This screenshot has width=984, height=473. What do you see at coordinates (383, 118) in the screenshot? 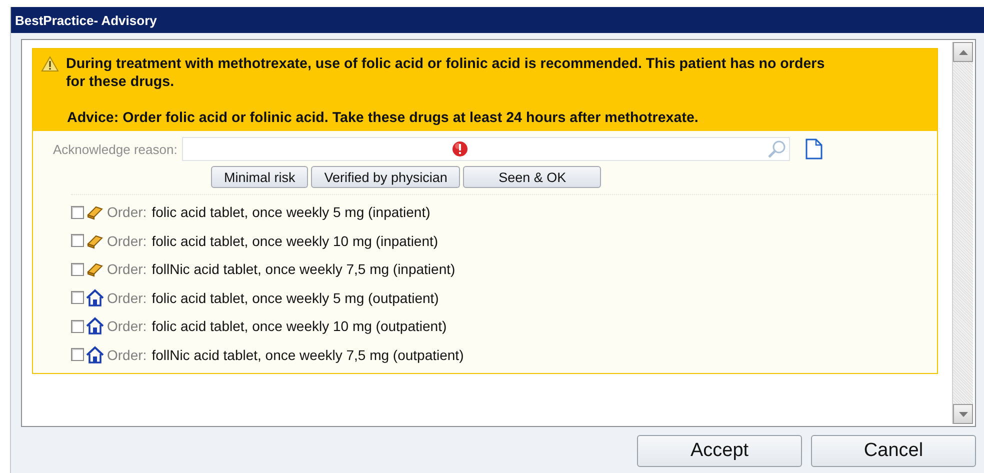
I see `advice-text: Advice: Order folic acid or folinic acid. Take these drugs at least 24 hours after methotrexate.` at bounding box center [383, 118].